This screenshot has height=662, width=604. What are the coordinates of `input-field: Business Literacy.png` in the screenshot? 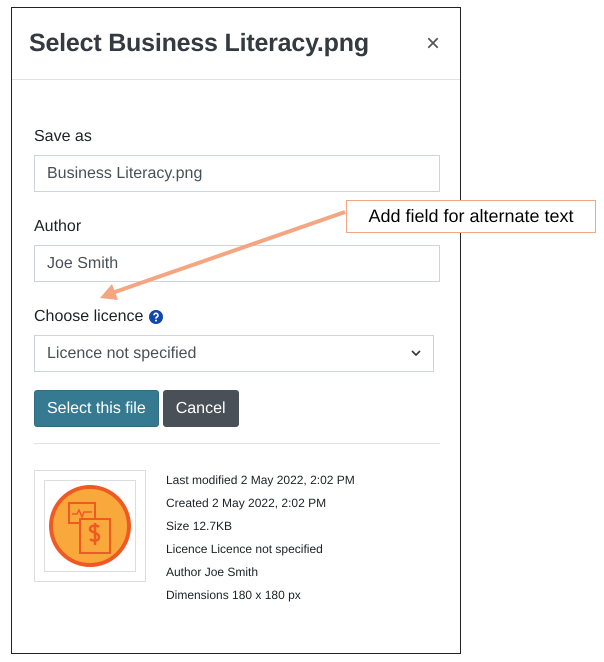 It's located at (237, 173).